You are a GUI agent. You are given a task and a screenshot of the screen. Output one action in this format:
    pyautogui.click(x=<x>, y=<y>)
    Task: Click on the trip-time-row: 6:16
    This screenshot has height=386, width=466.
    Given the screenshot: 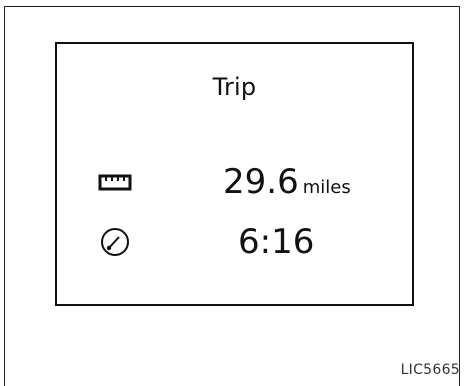 What is the action you would take?
    pyautogui.click(x=234, y=242)
    